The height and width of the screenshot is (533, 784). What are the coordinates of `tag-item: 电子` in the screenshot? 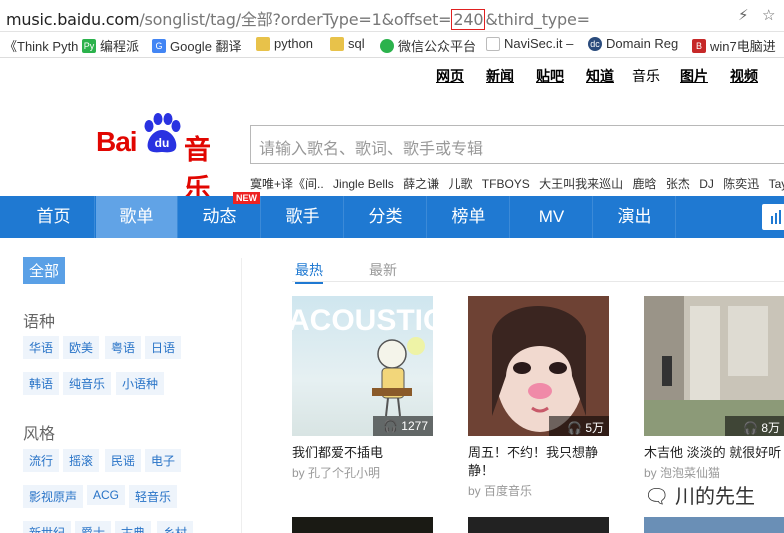 It's located at (163, 460).